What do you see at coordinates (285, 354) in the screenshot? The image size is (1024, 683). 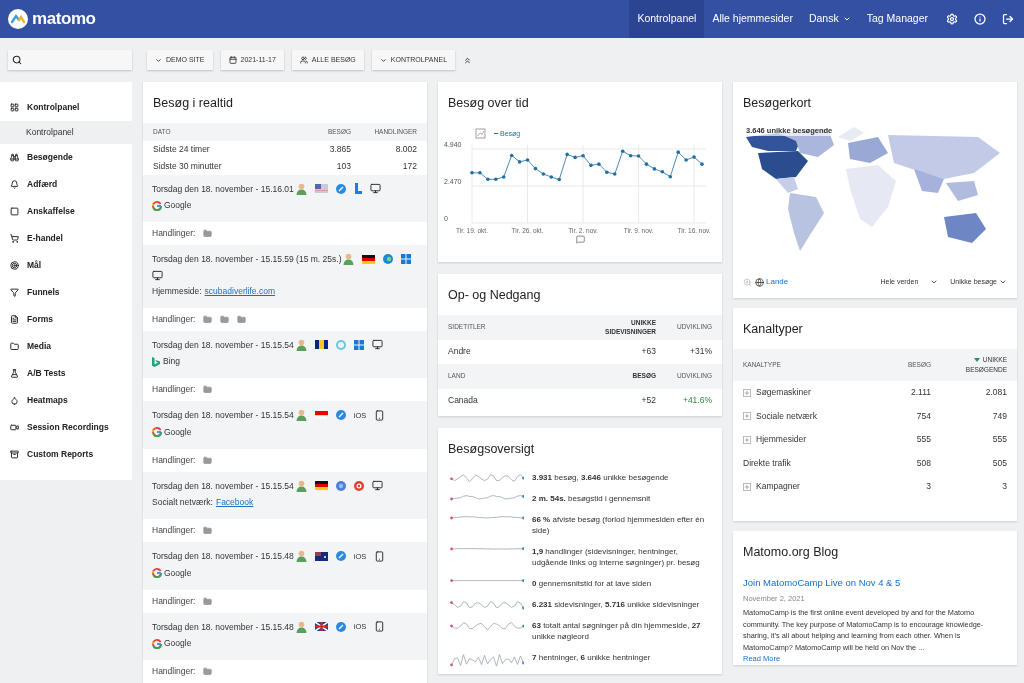 I see `visit-row: Torsdag den 18. november - 15.15.54 Bing` at bounding box center [285, 354].